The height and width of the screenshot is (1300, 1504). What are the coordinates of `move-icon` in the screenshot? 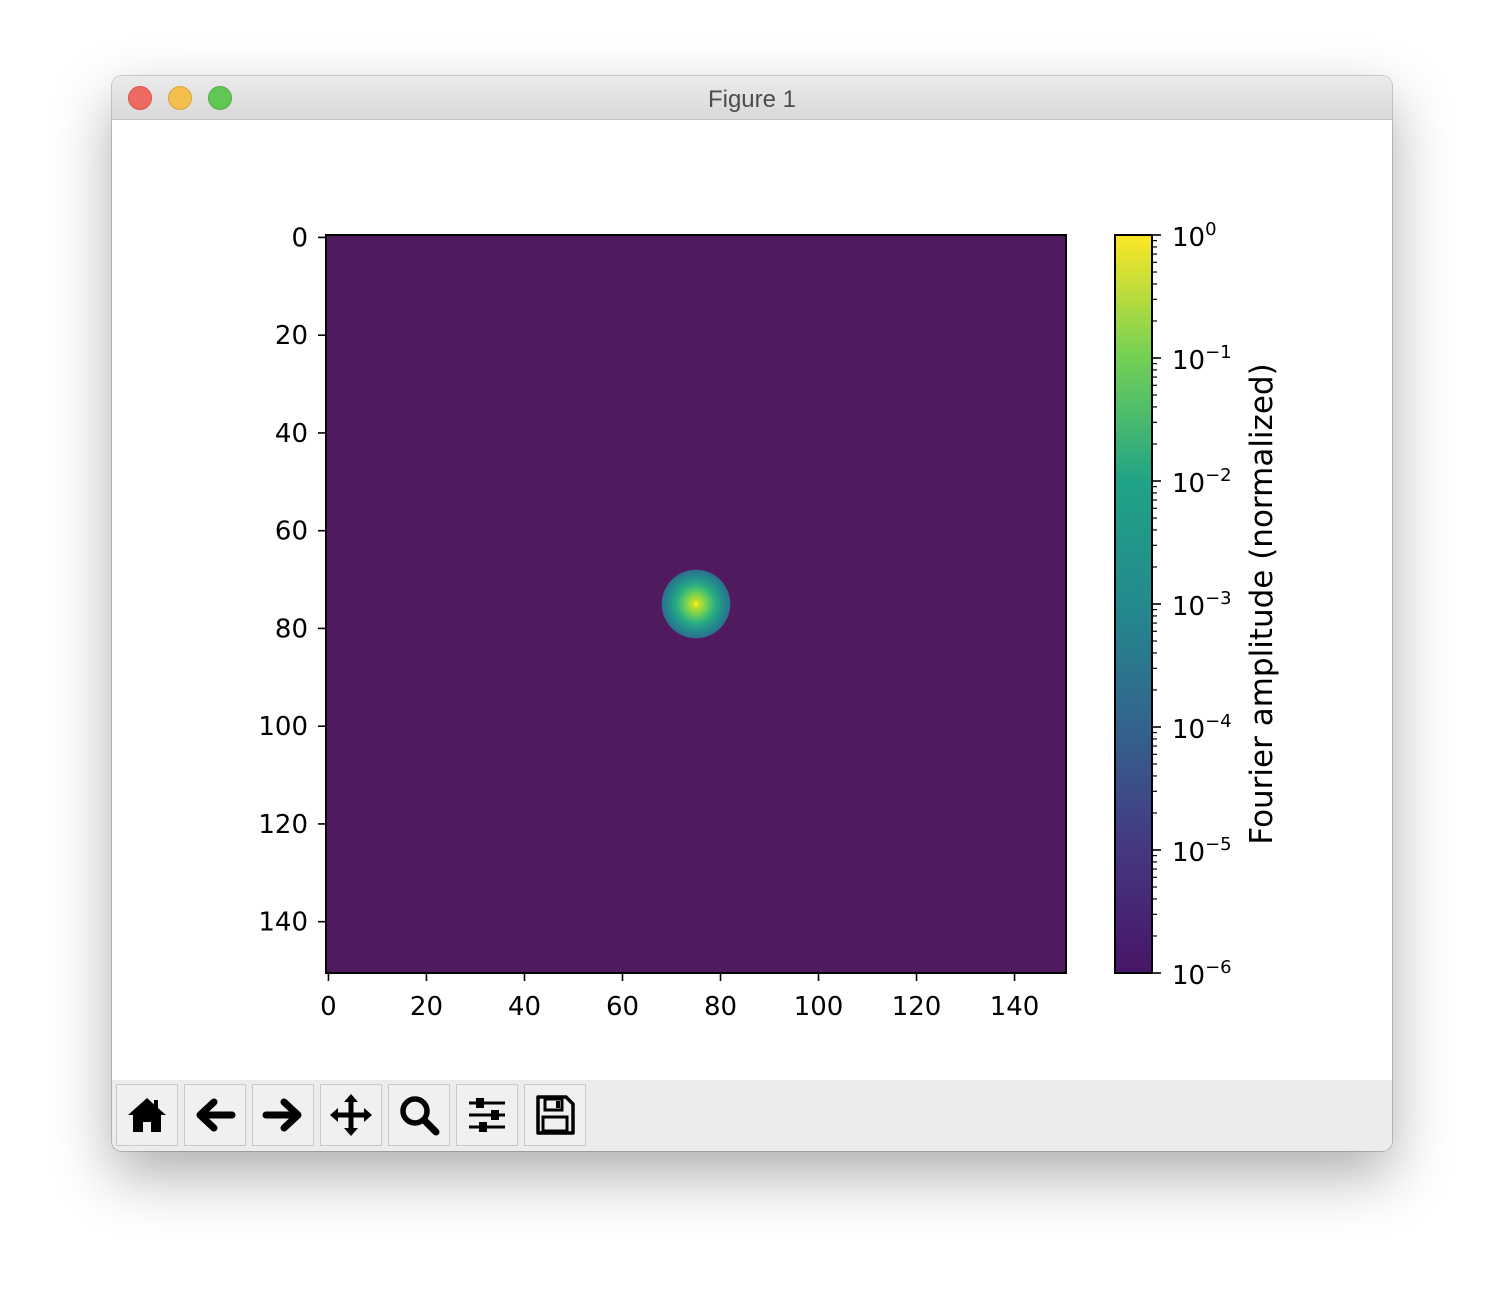 It's located at (351, 1115).